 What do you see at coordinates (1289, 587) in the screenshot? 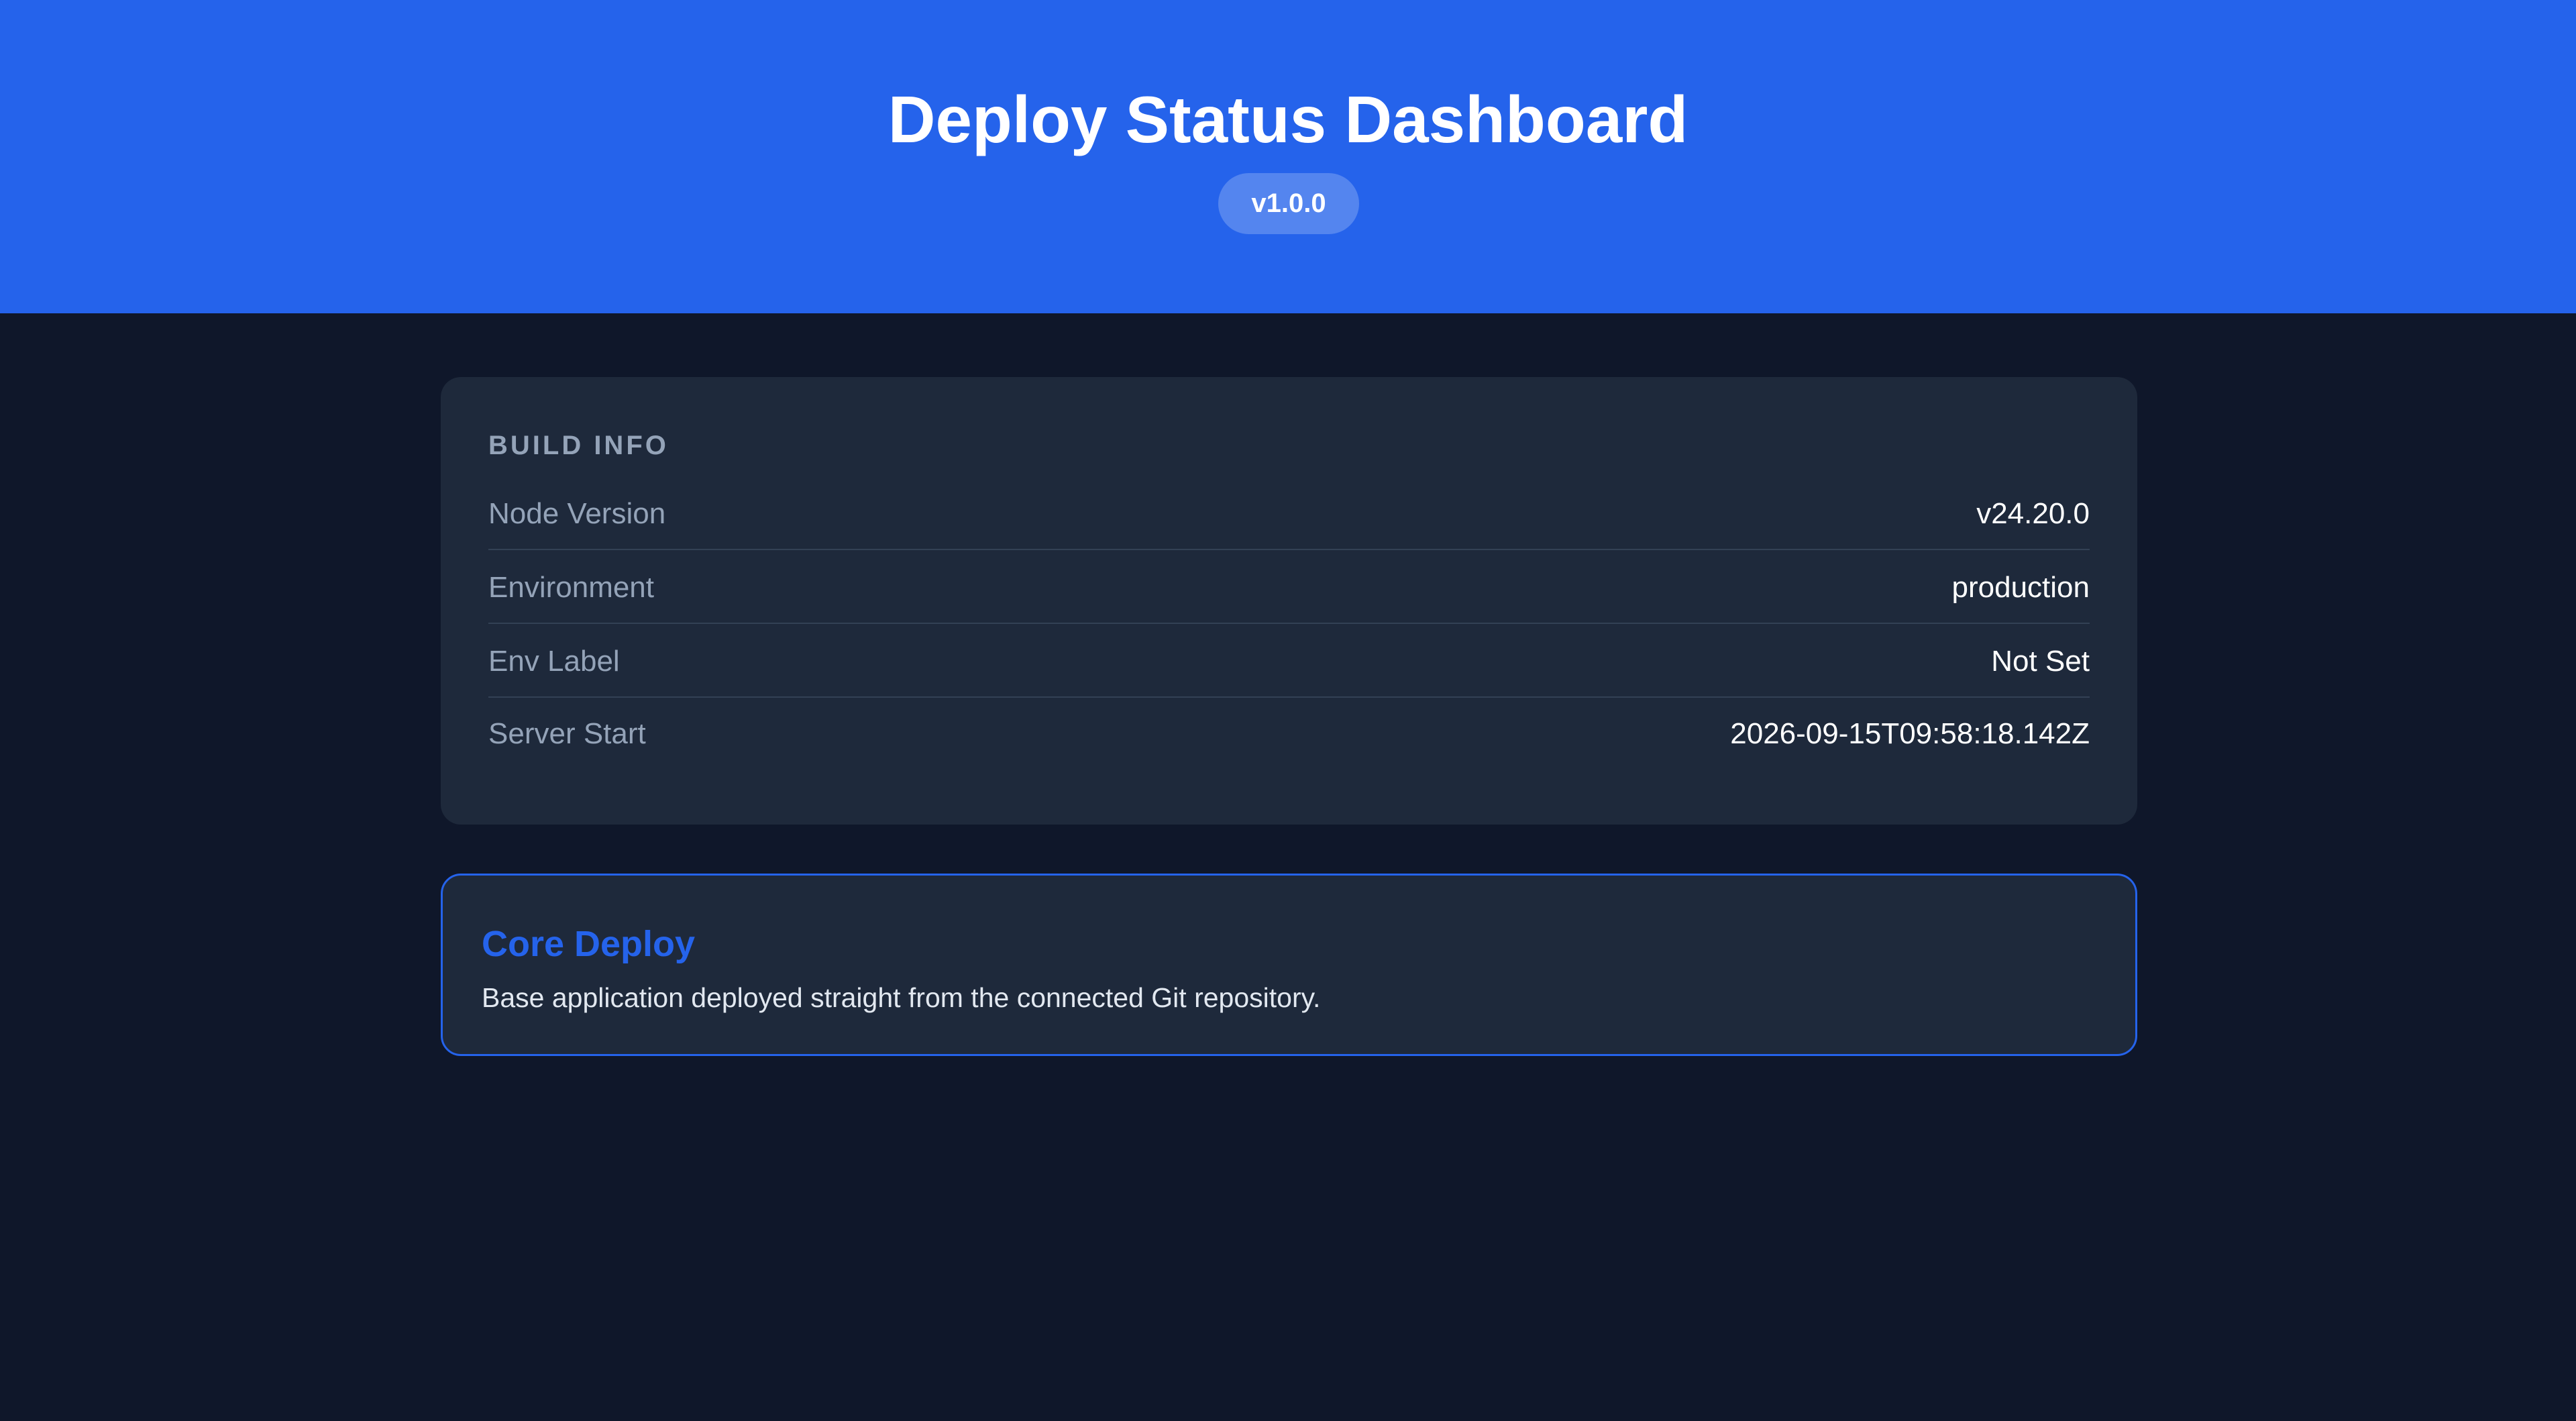
I see `info-row-environment: Environment production` at bounding box center [1289, 587].